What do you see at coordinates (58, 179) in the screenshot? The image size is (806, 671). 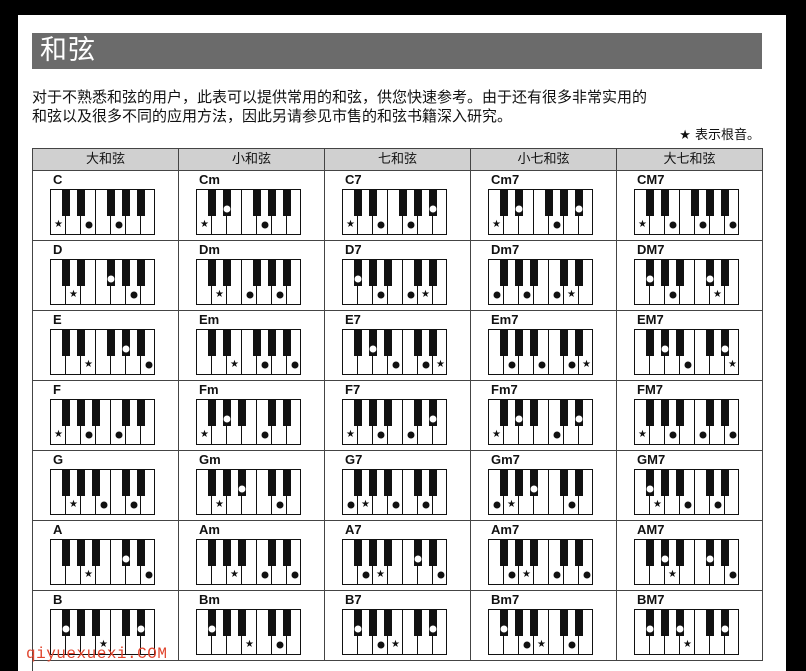 I see `chord-name: C` at bounding box center [58, 179].